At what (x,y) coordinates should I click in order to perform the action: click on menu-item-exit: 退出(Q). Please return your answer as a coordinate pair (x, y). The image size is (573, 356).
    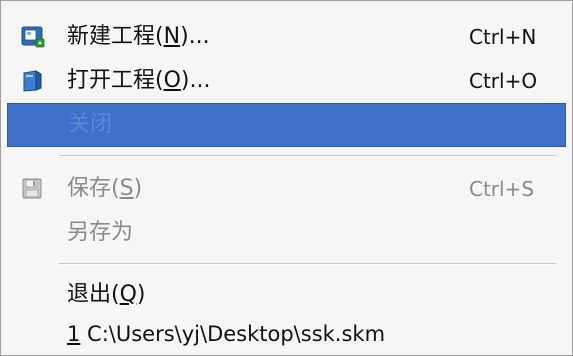
    Looking at the image, I should click on (286, 295).